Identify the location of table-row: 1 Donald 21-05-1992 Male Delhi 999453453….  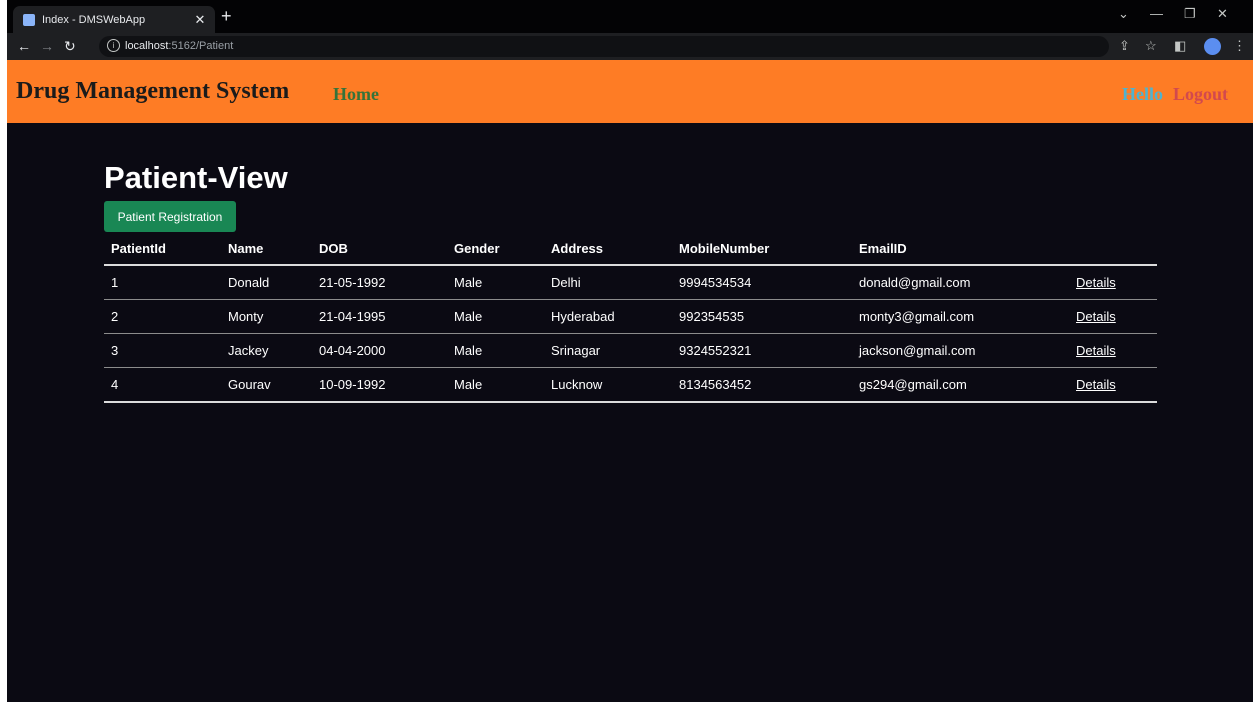
(630, 283).